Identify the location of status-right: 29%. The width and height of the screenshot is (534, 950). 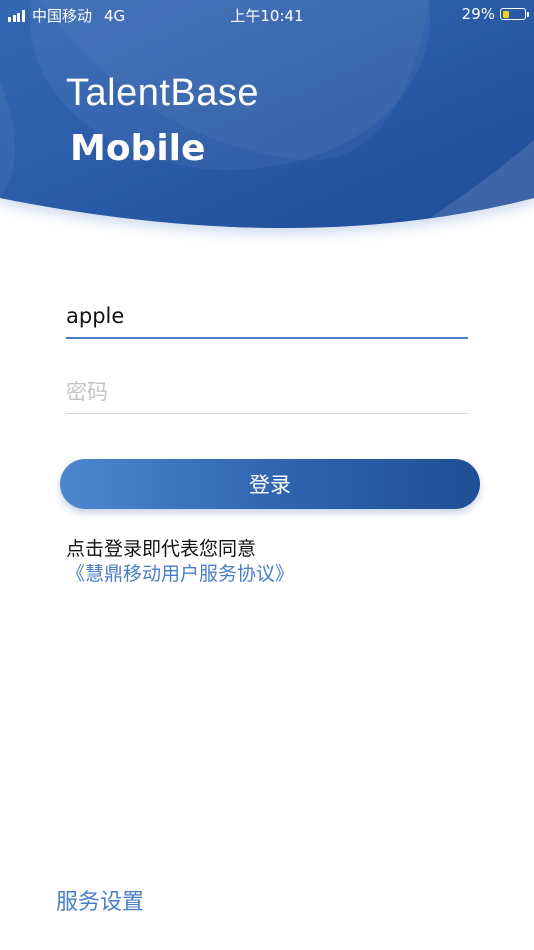
(495, 14).